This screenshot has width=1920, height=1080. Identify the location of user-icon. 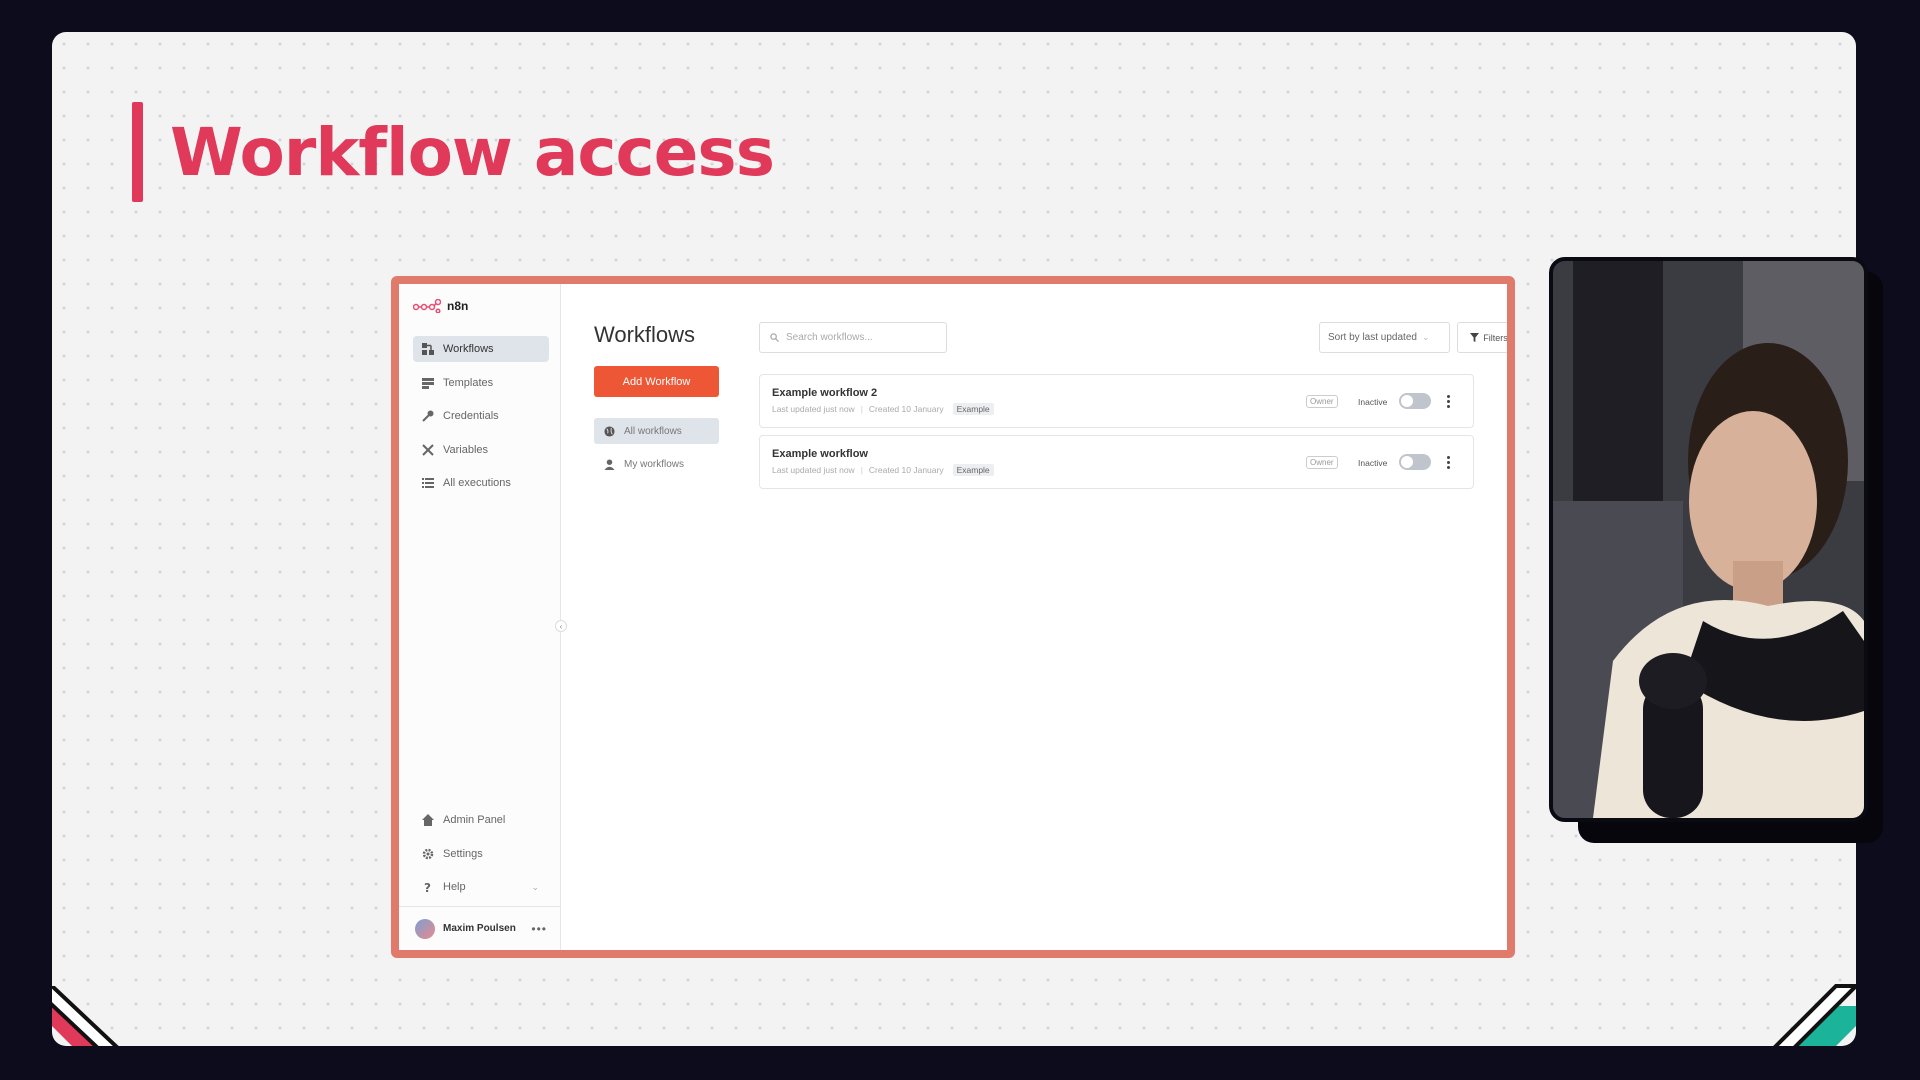
(609, 464).